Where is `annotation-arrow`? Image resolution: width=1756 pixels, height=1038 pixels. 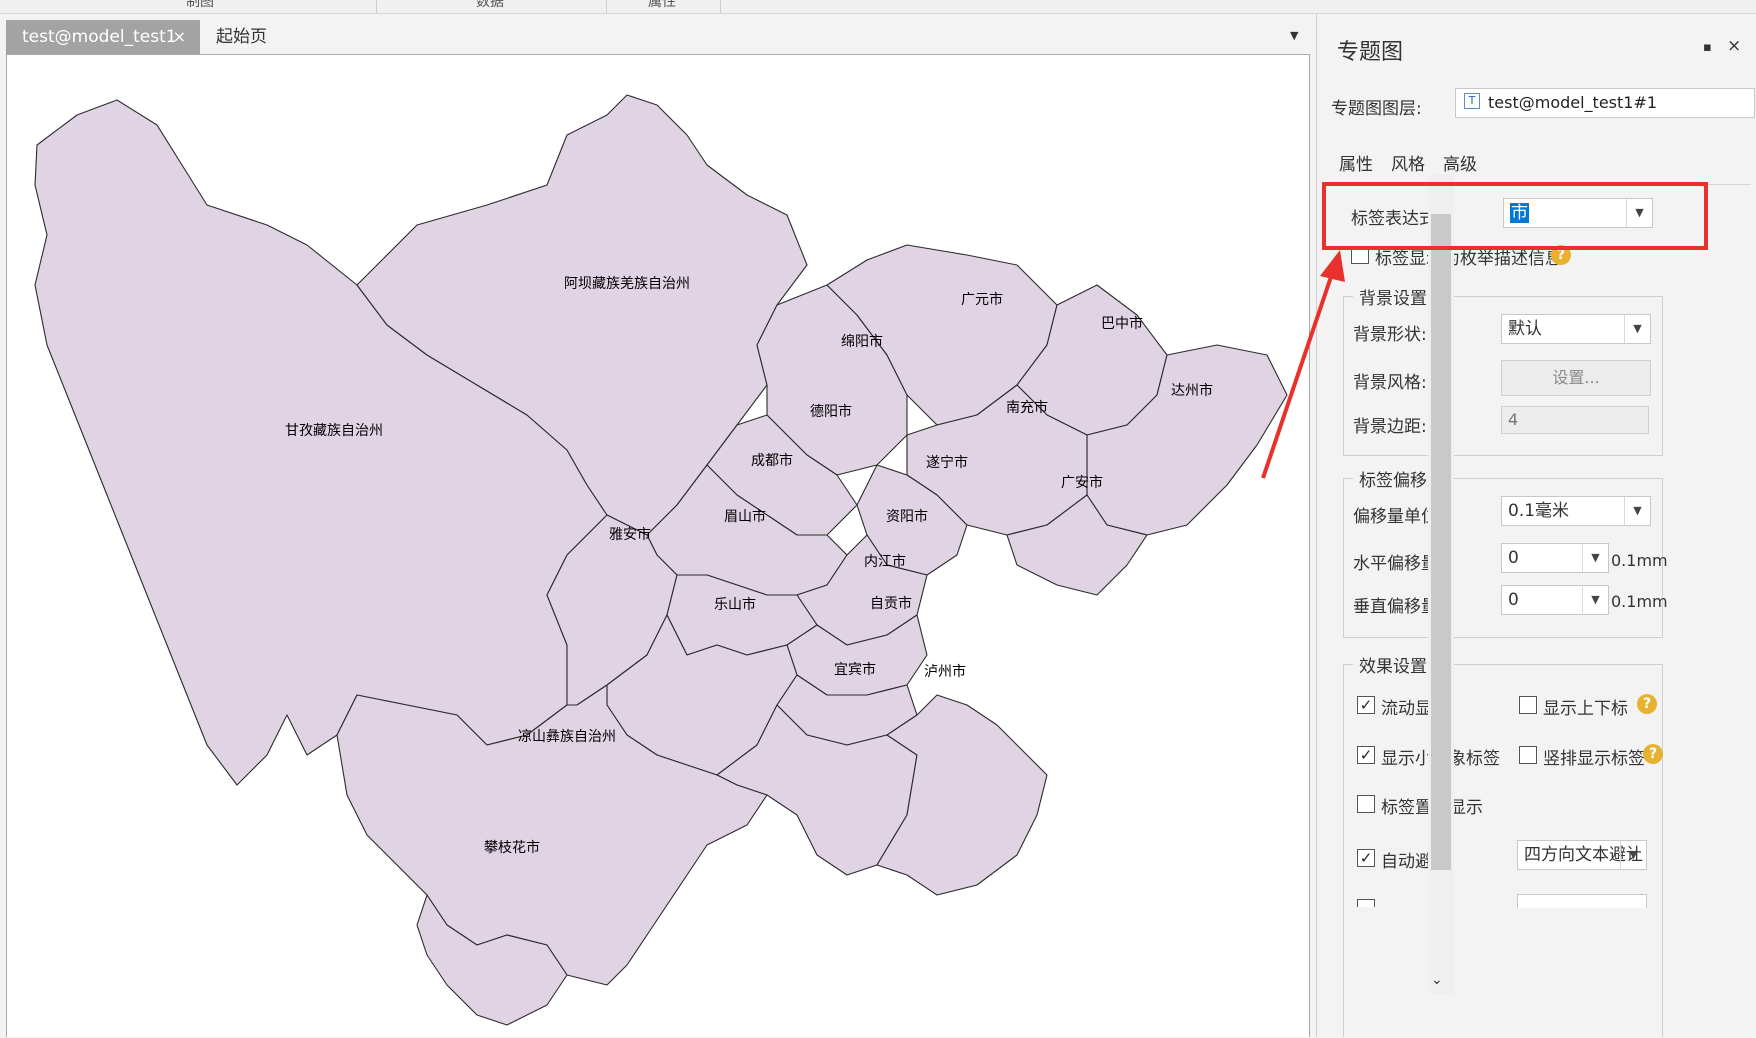 annotation-arrow is located at coordinates (1303, 364).